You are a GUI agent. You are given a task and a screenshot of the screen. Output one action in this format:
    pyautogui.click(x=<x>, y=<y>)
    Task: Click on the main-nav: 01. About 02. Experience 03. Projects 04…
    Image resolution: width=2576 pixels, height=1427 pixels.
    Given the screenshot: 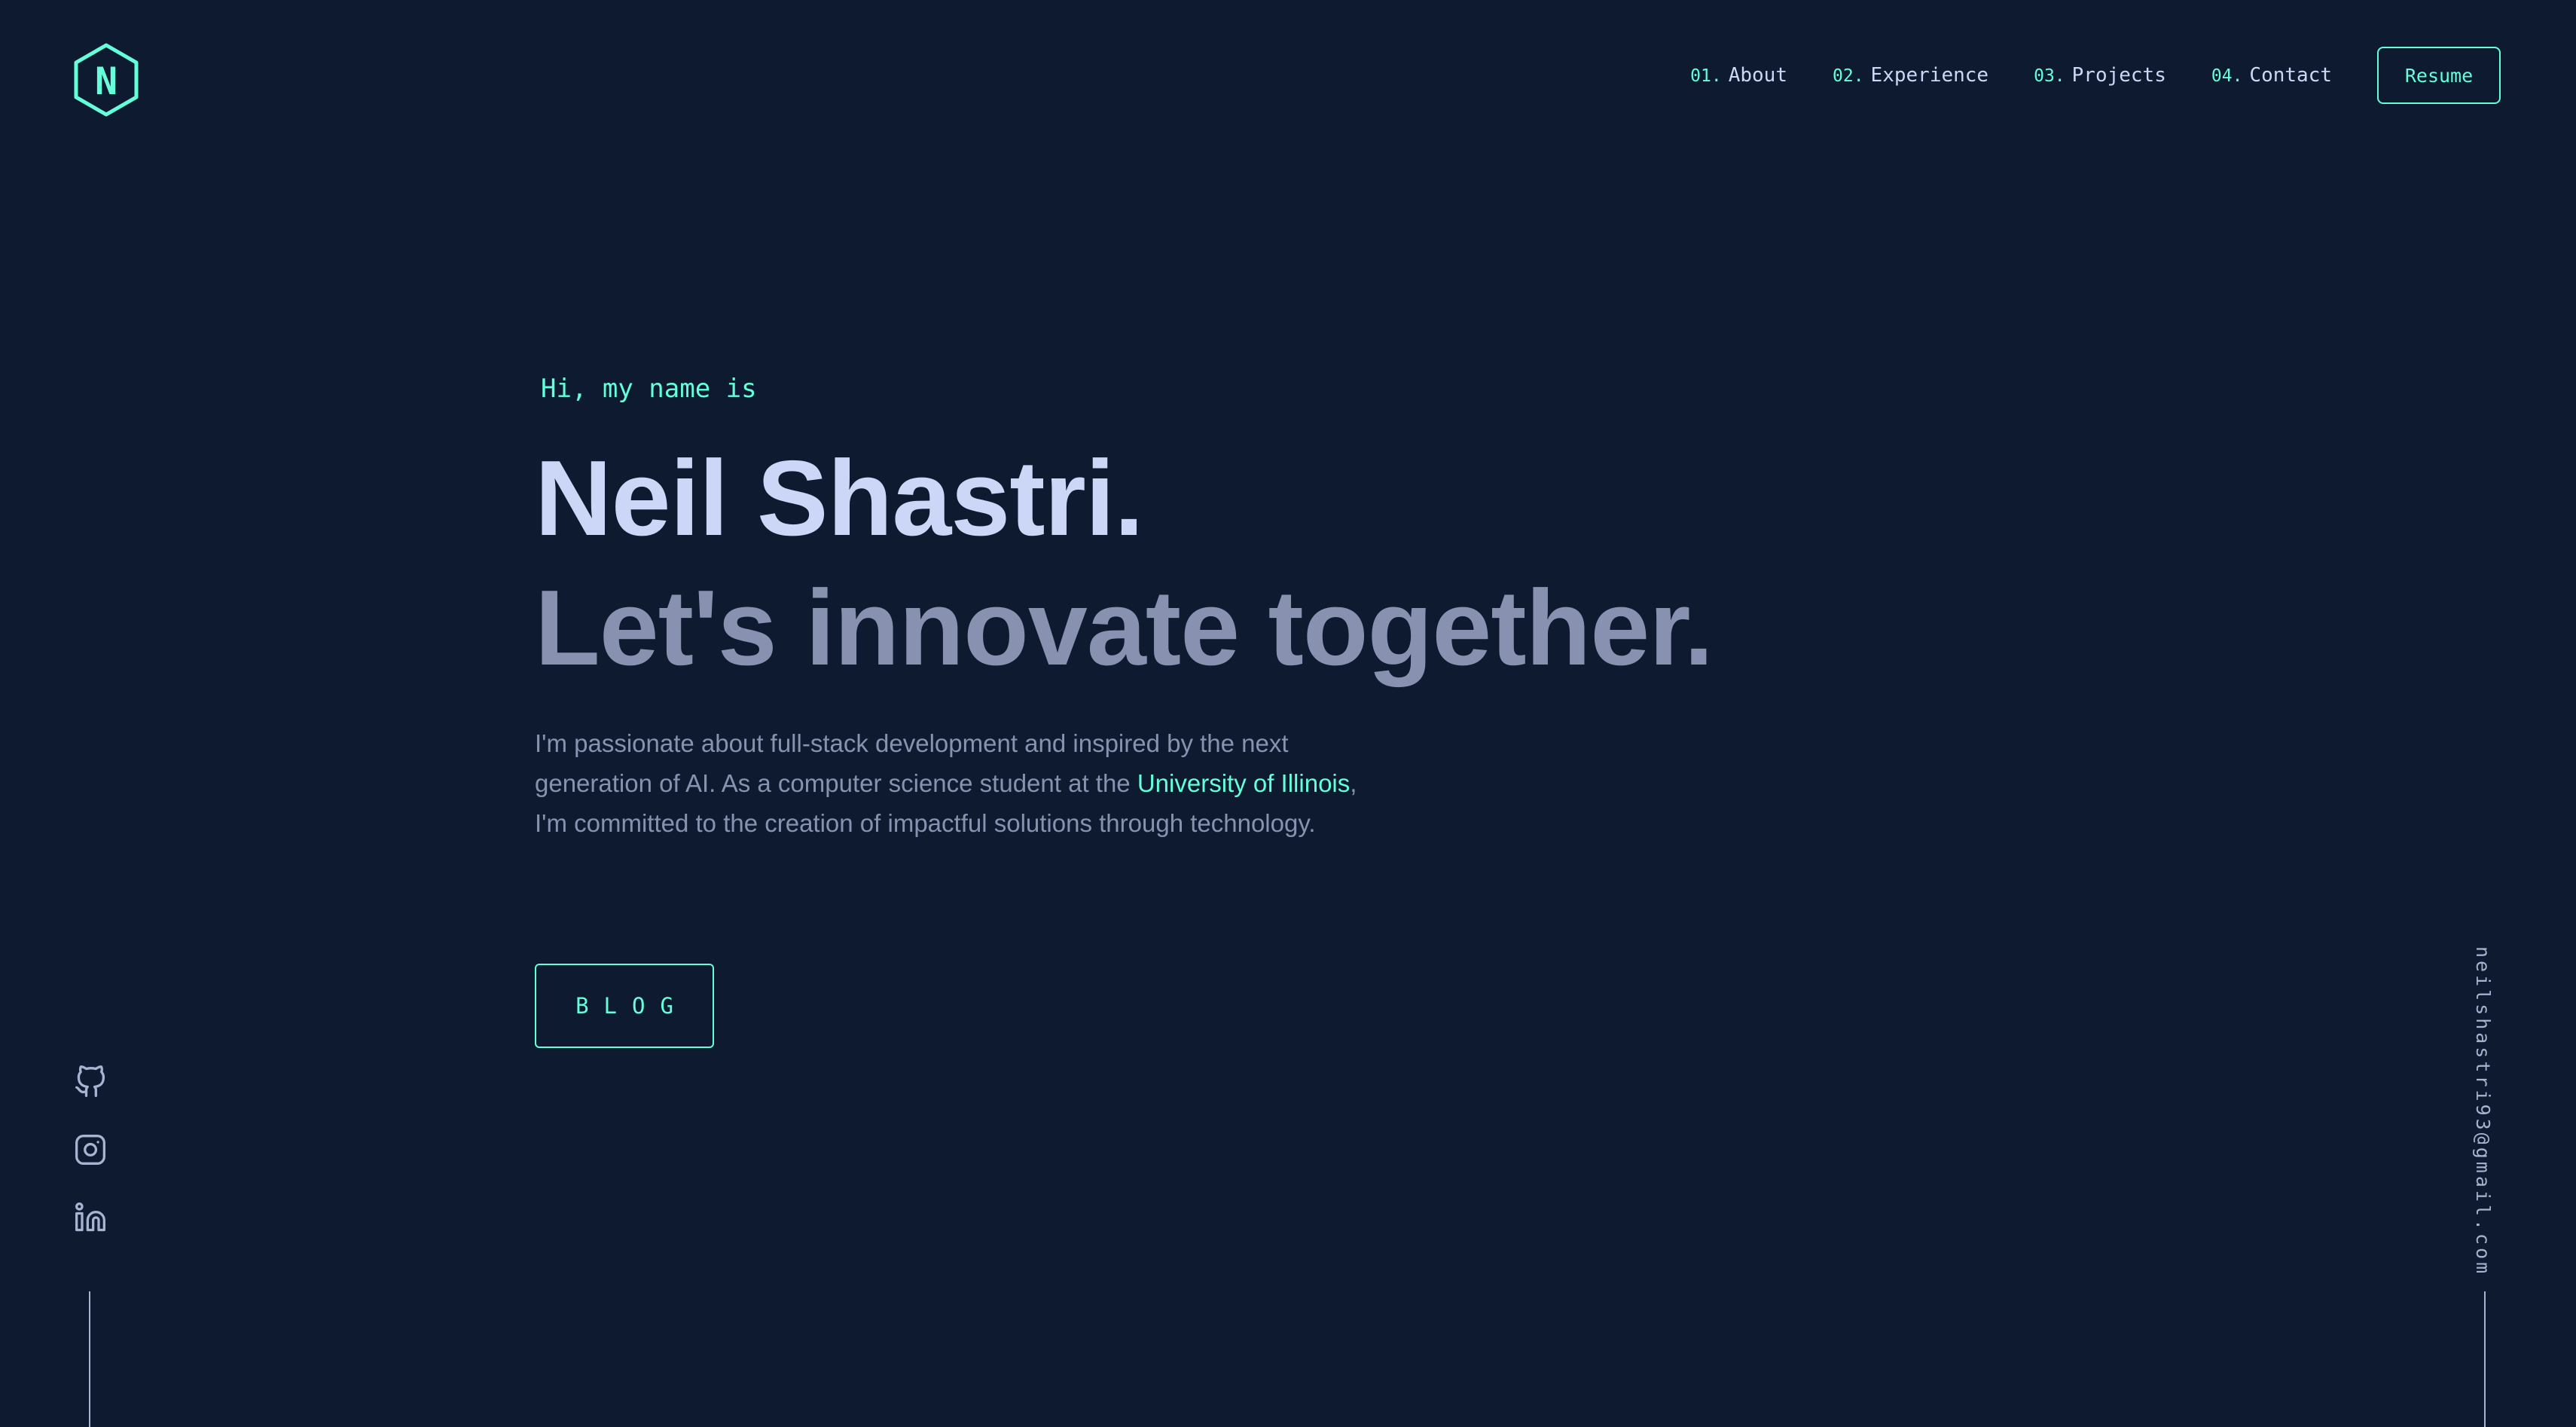 What is the action you would take?
    pyautogui.click(x=2096, y=75)
    